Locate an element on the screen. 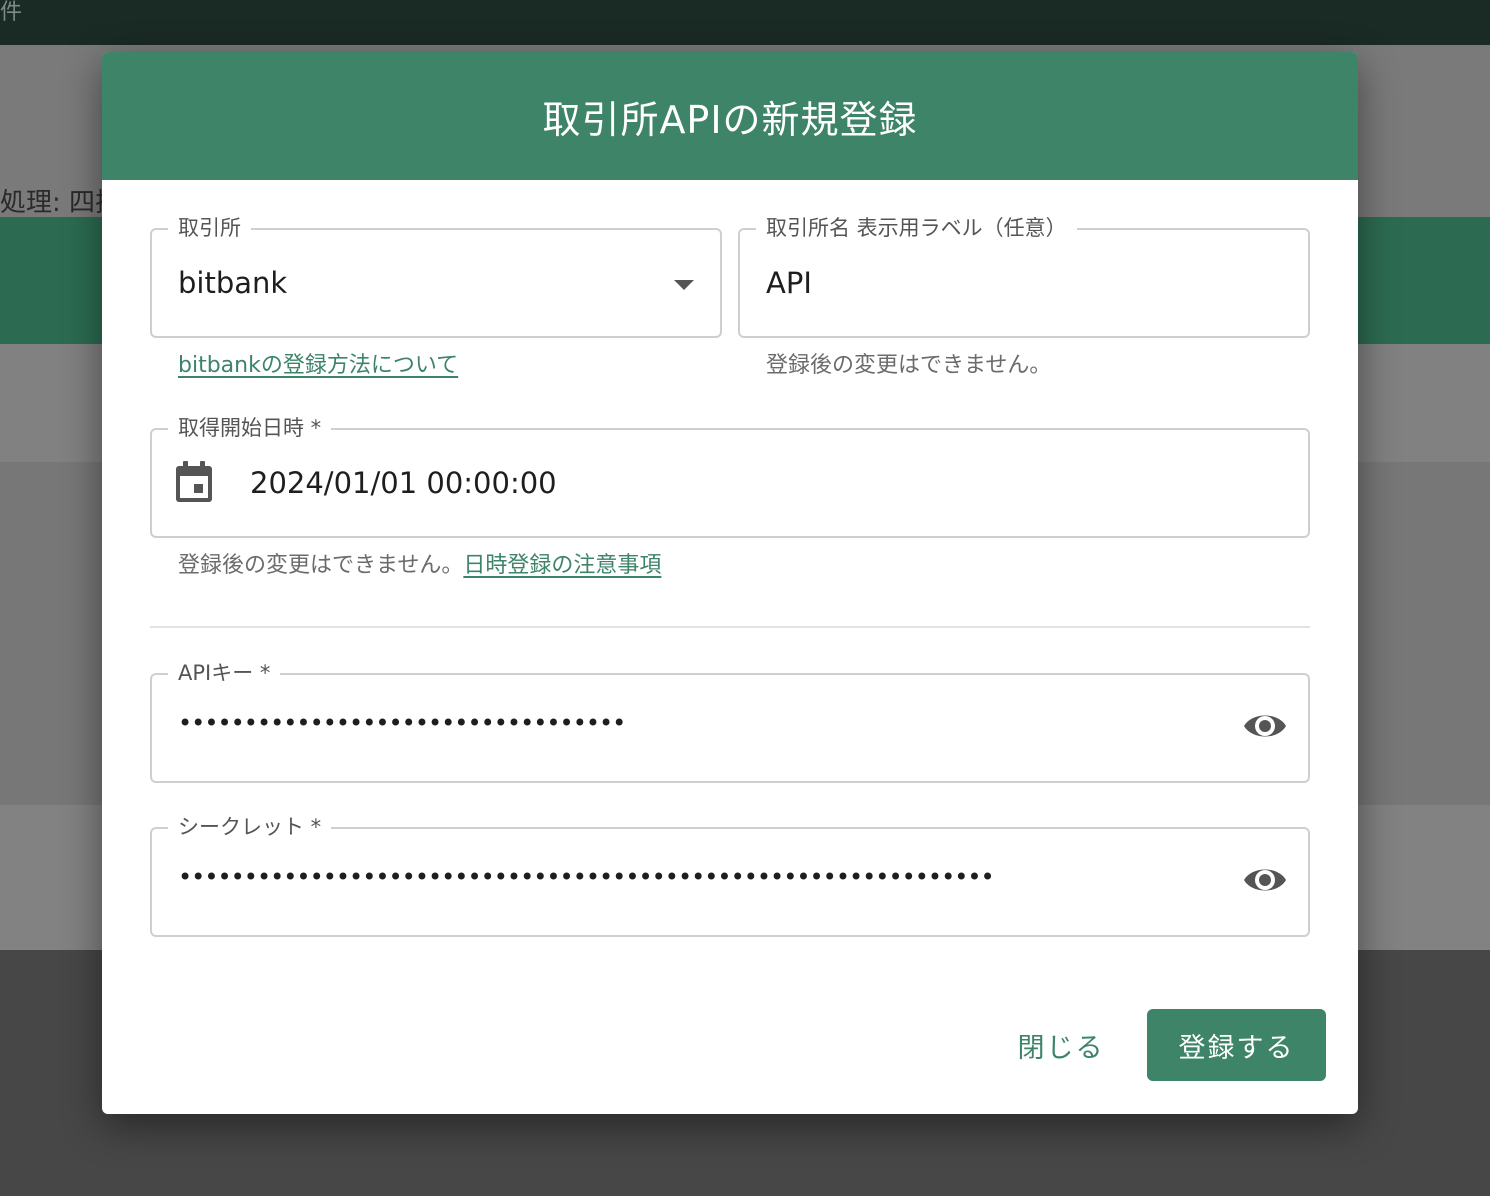  display-label-input: 取引所名 表示用ラベル（任意） API is located at coordinates (1024, 276).